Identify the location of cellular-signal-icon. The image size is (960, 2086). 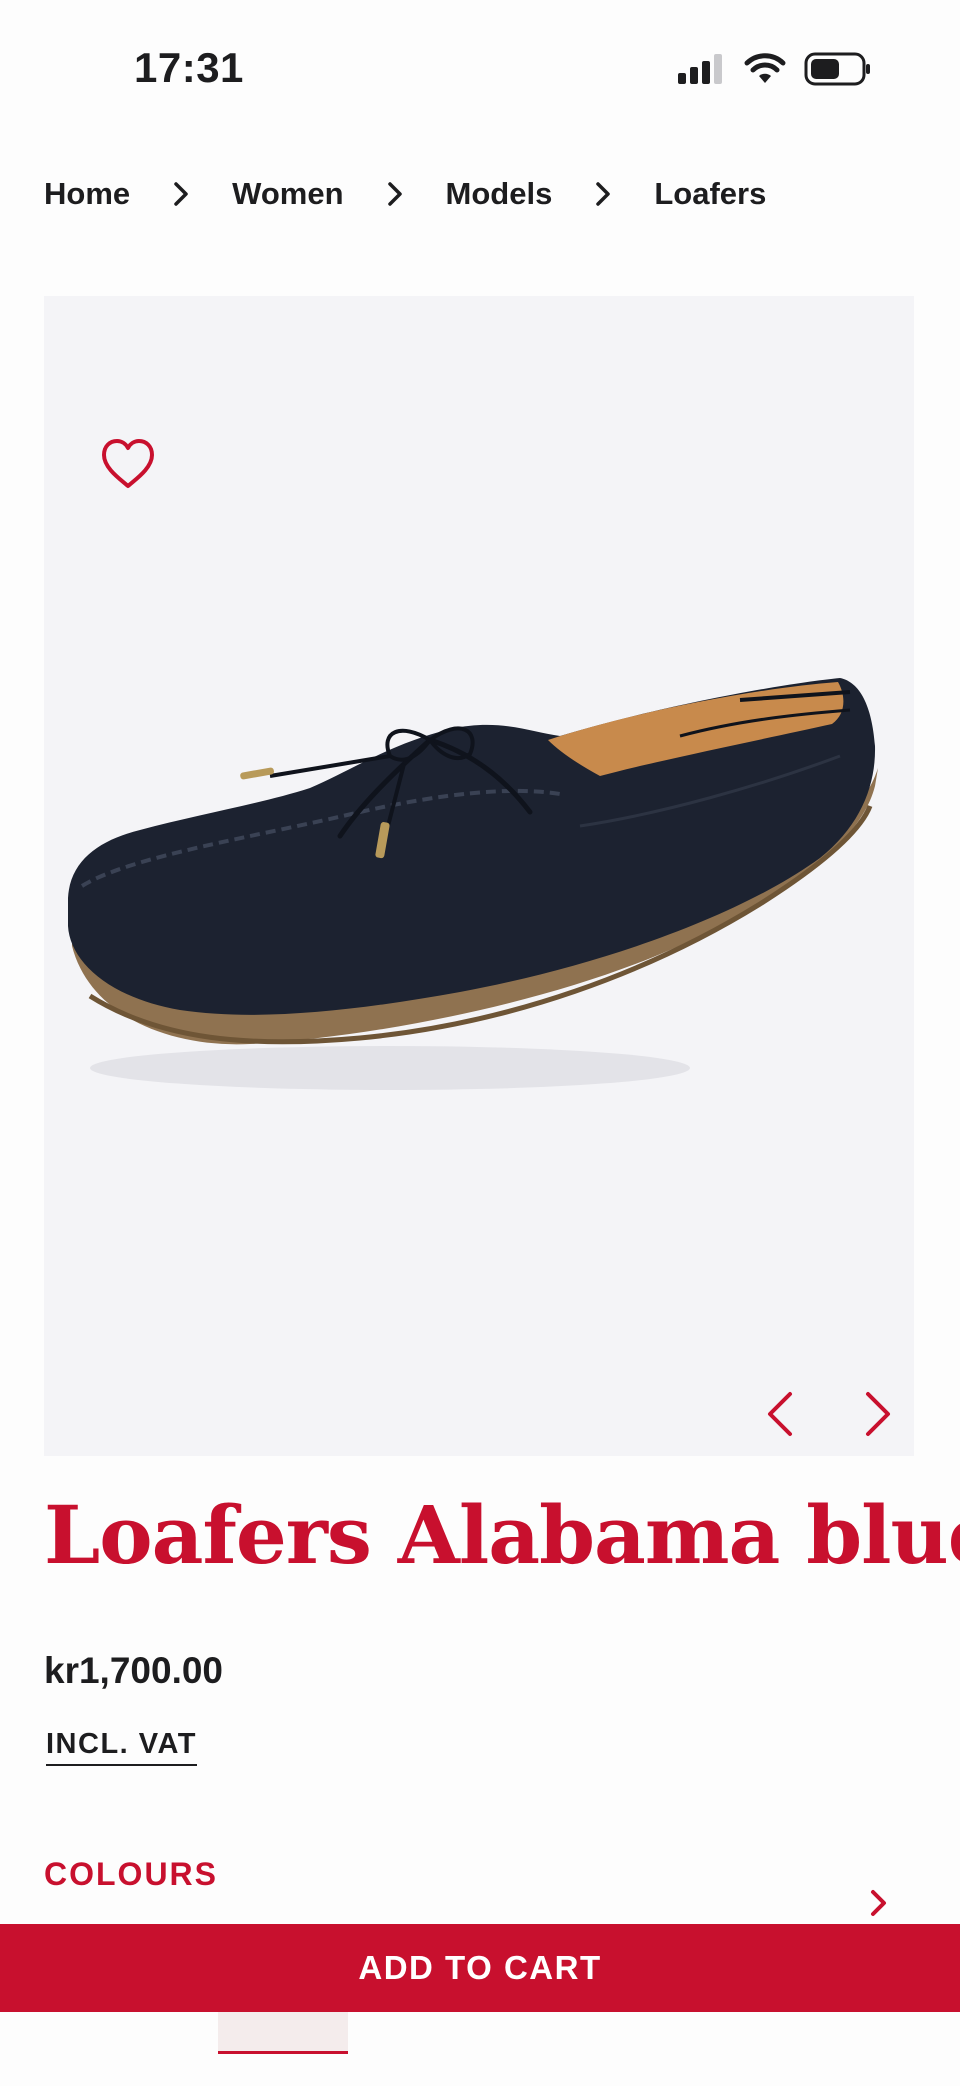
(700, 69).